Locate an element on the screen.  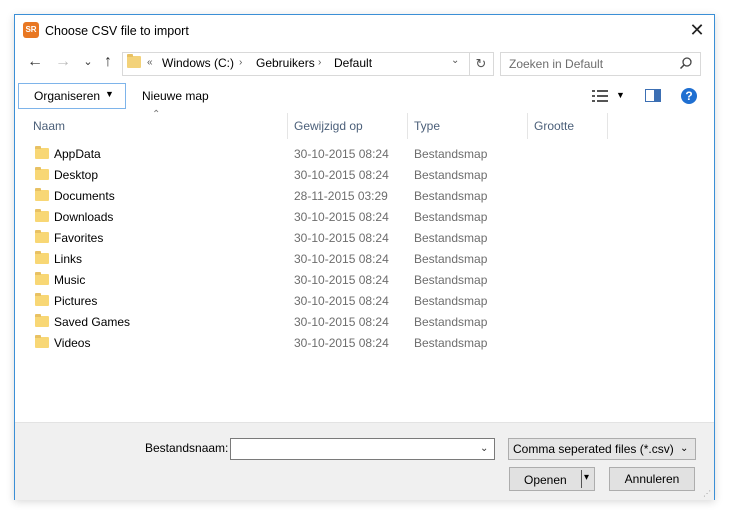
up-button: ↑ is located at coordinates (108, 62).